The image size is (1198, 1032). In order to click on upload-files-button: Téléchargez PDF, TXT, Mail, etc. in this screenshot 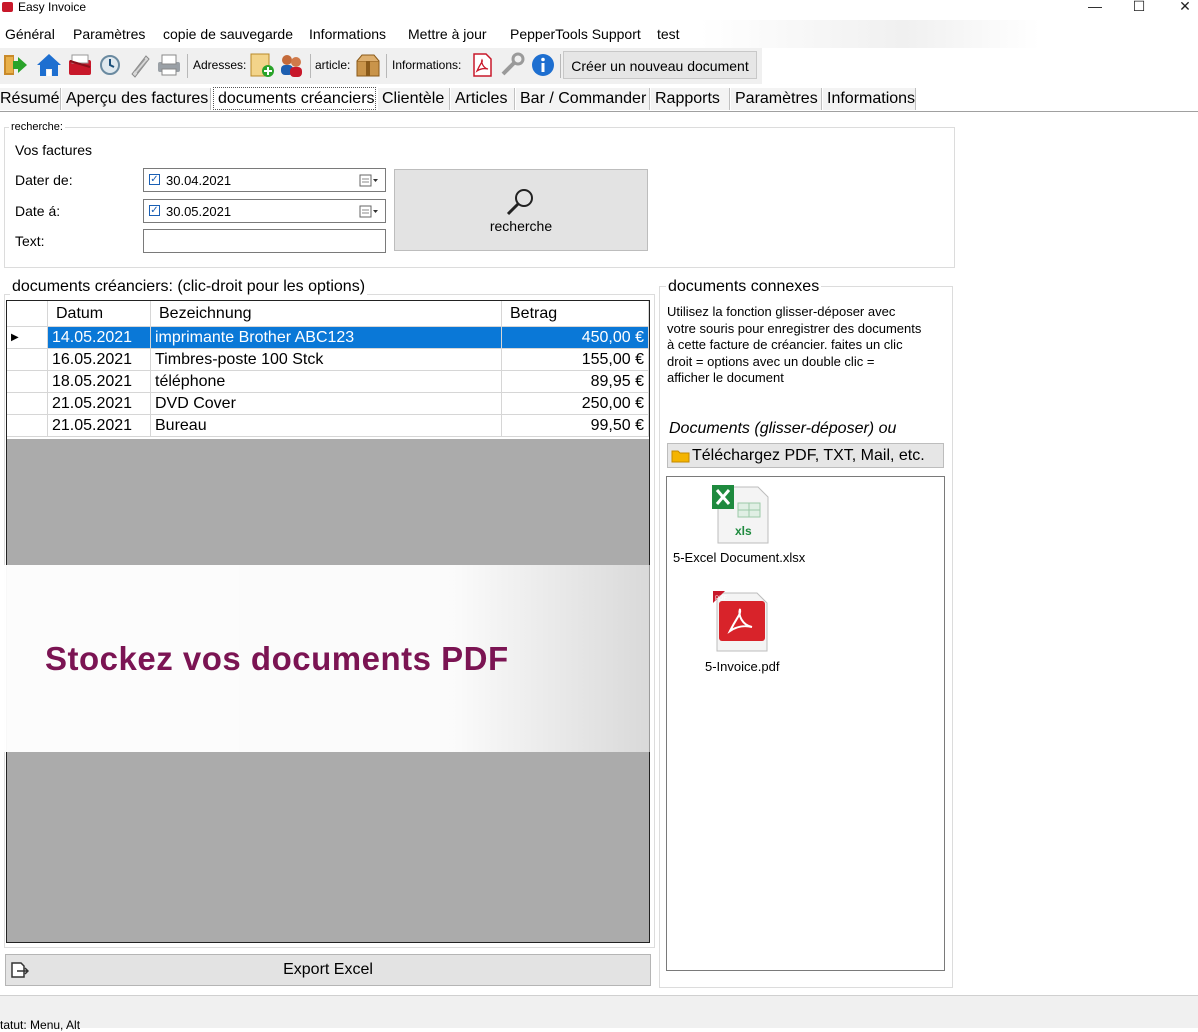, I will do `click(805, 455)`.